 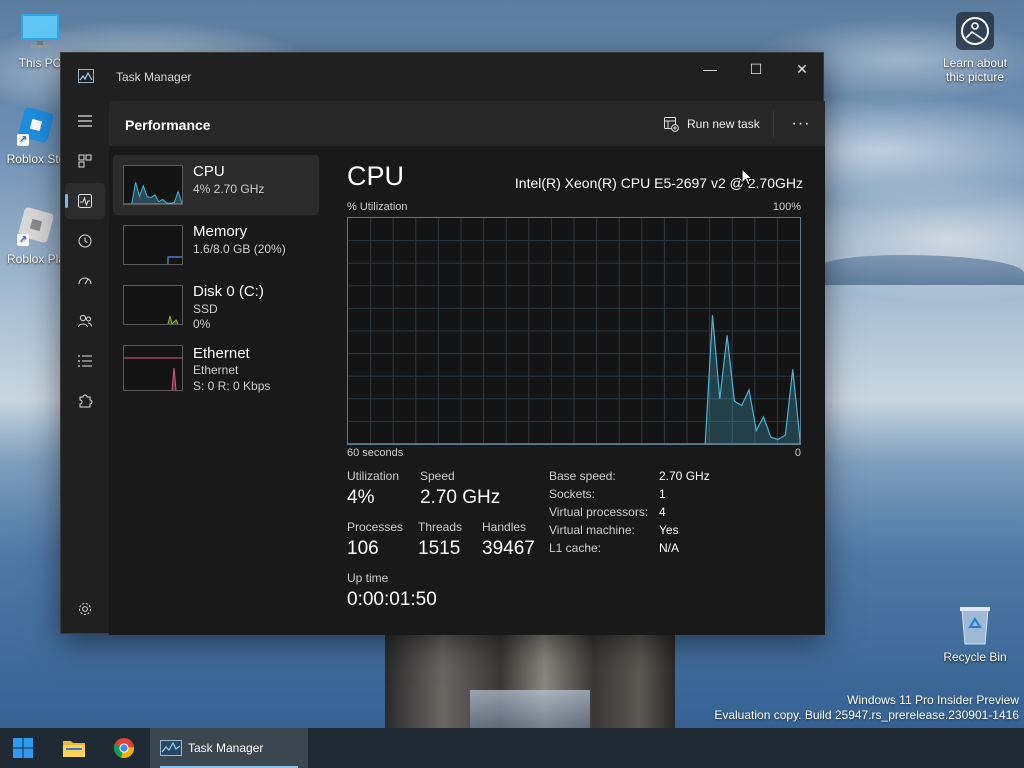 I want to click on users-icon, so click(x=85, y=321).